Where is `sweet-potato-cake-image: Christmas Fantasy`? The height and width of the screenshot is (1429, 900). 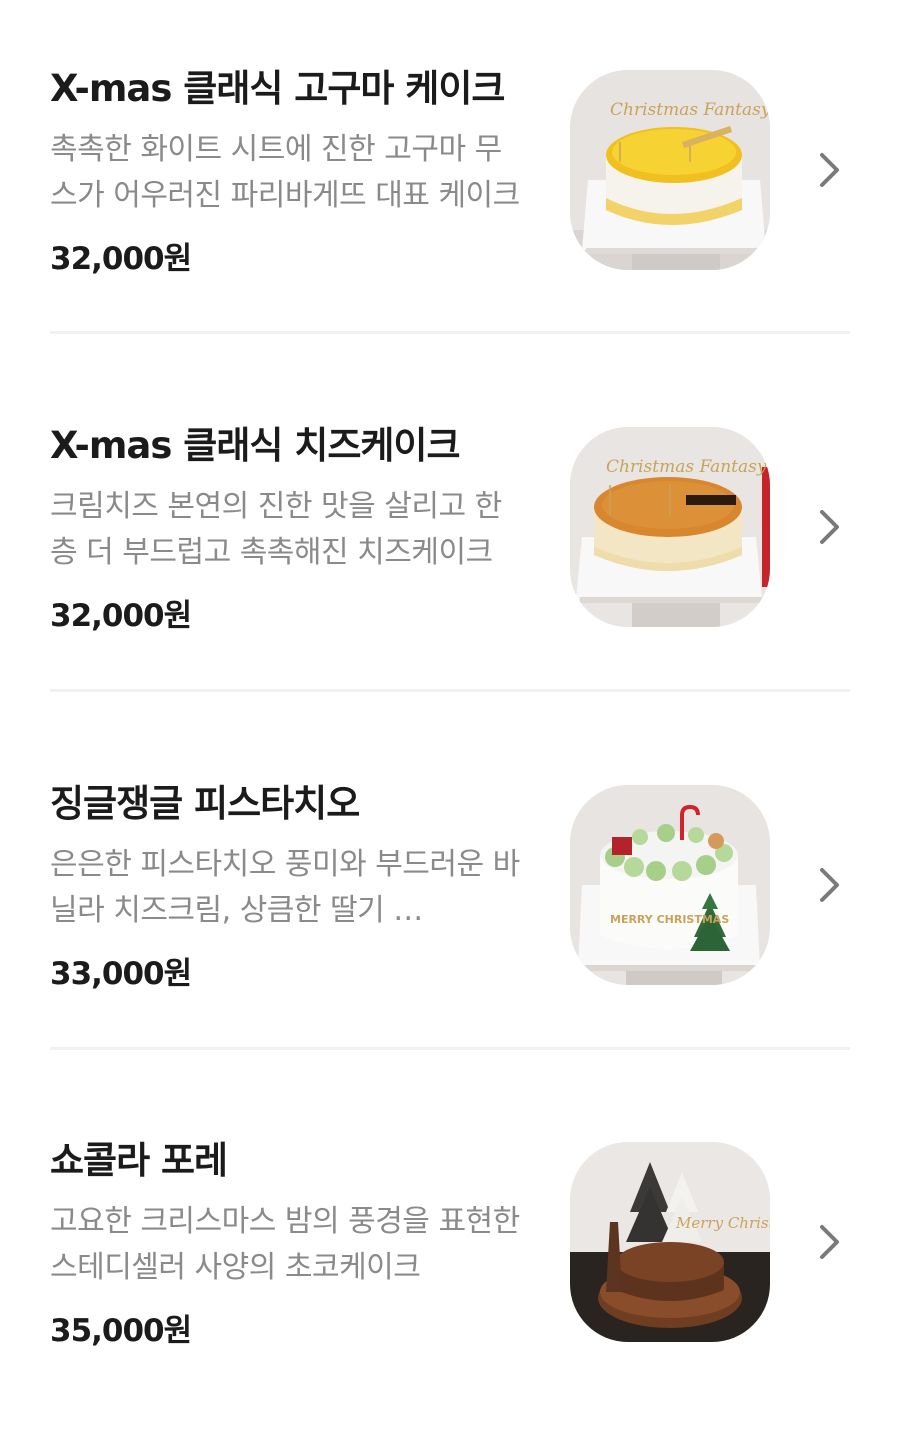
sweet-potato-cake-image: Christmas Fantasy is located at coordinates (670, 170).